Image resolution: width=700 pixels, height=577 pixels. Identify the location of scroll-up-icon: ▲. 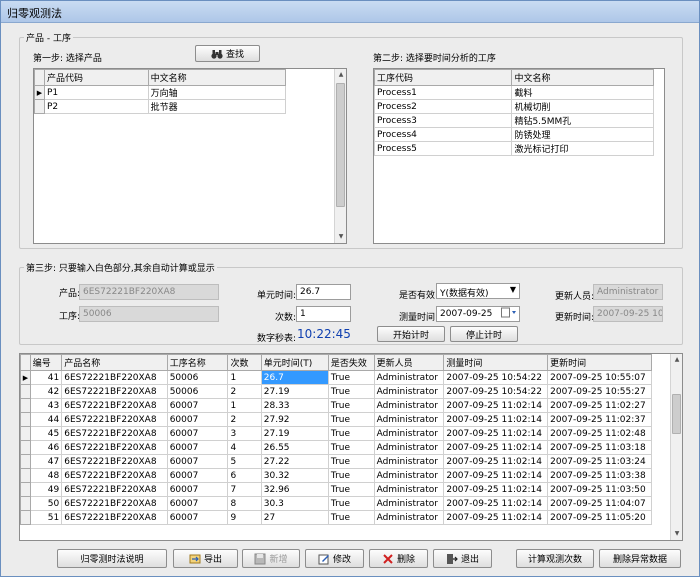
(340, 75).